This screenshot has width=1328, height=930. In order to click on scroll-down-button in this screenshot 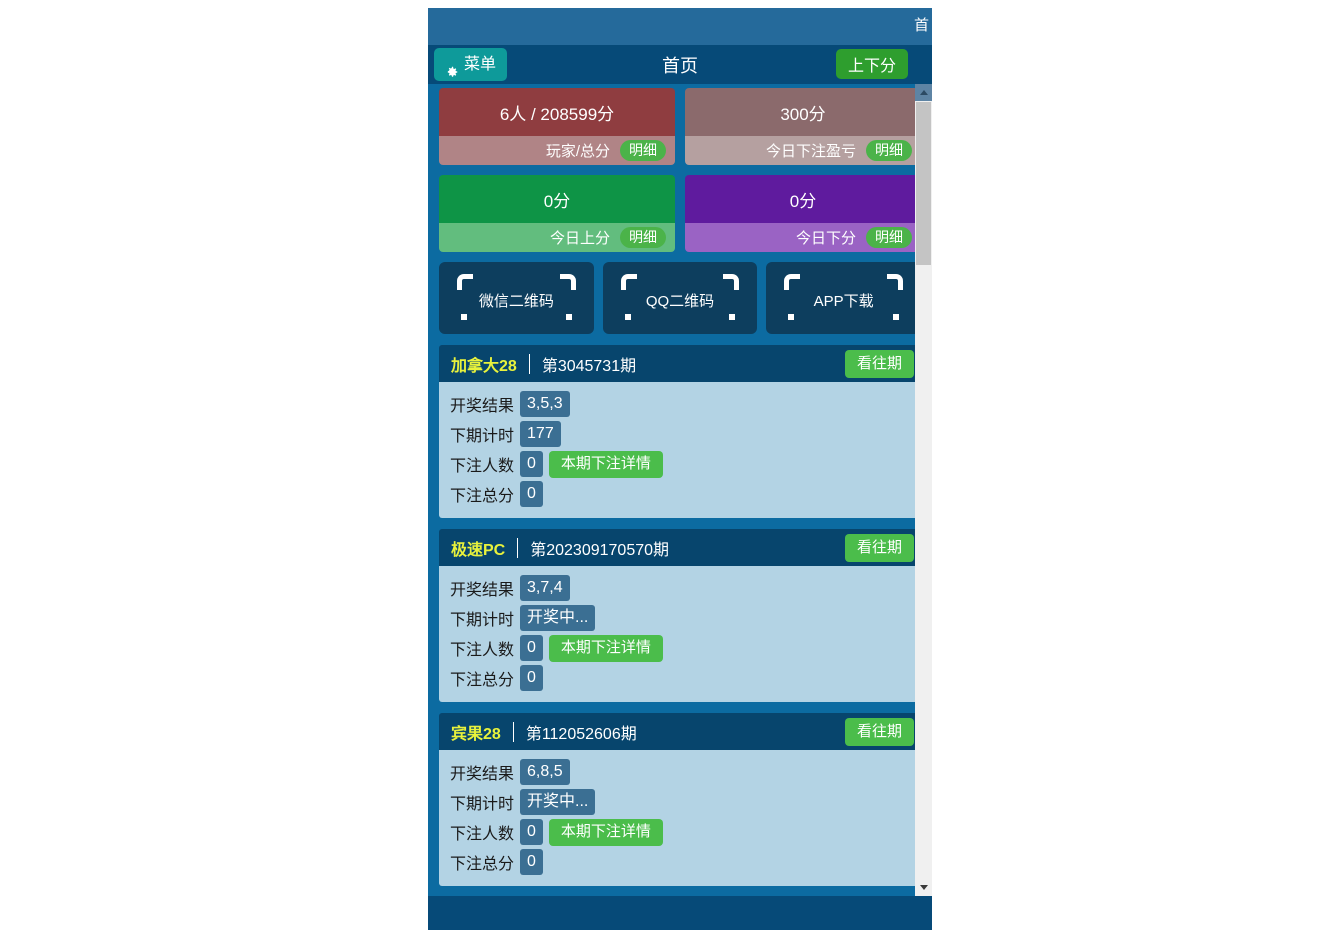, I will do `click(923, 887)`.